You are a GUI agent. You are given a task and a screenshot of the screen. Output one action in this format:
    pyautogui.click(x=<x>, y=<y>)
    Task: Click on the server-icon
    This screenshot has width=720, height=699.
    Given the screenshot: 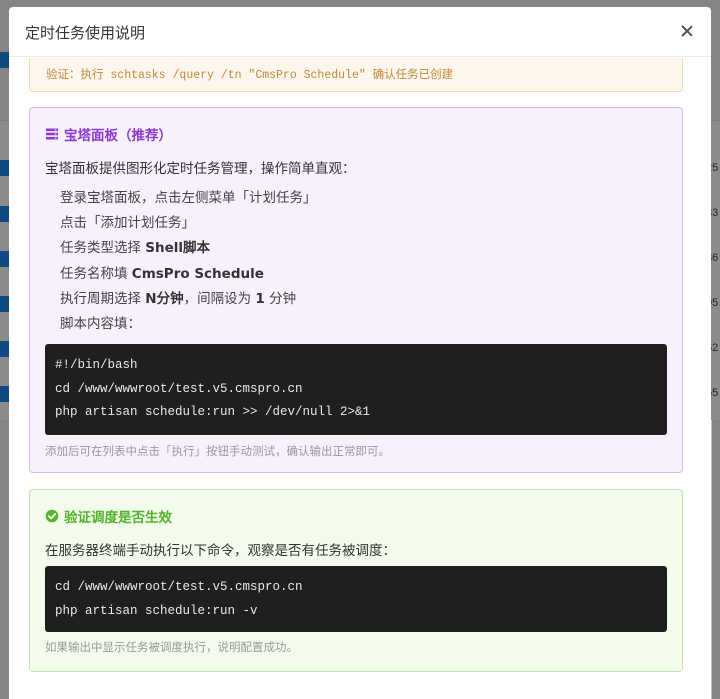 What is the action you would take?
    pyautogui.click(x=52, y=134)
    